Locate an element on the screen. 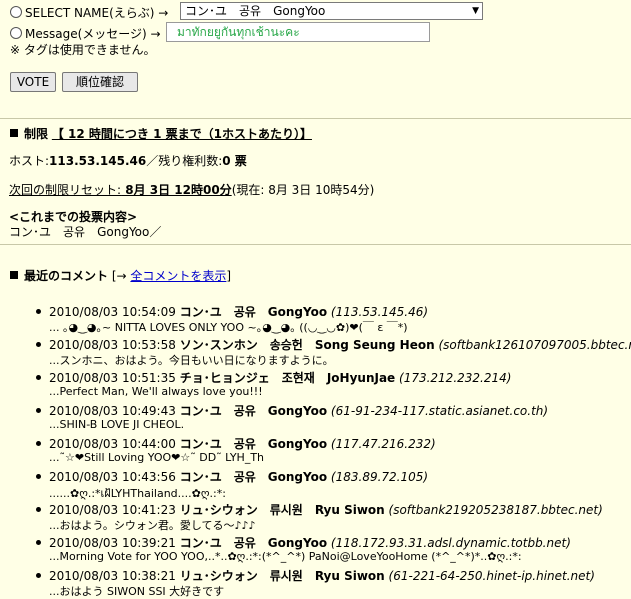  comments-link-prefix: [→ is located at coordinates (121, 276).